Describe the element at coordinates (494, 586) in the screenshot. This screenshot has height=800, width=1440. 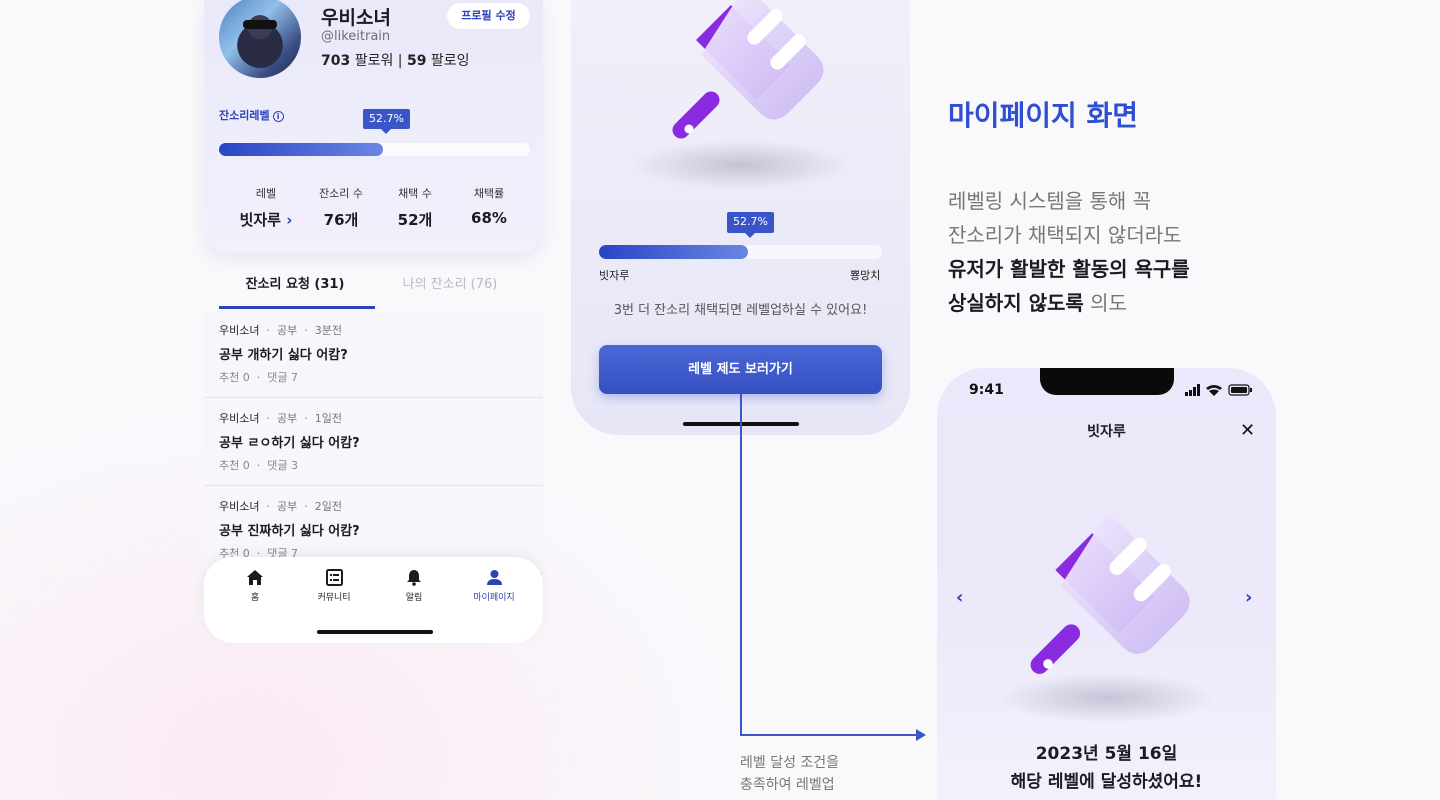
I see `nav-mypage: 마이페이지` at that location.